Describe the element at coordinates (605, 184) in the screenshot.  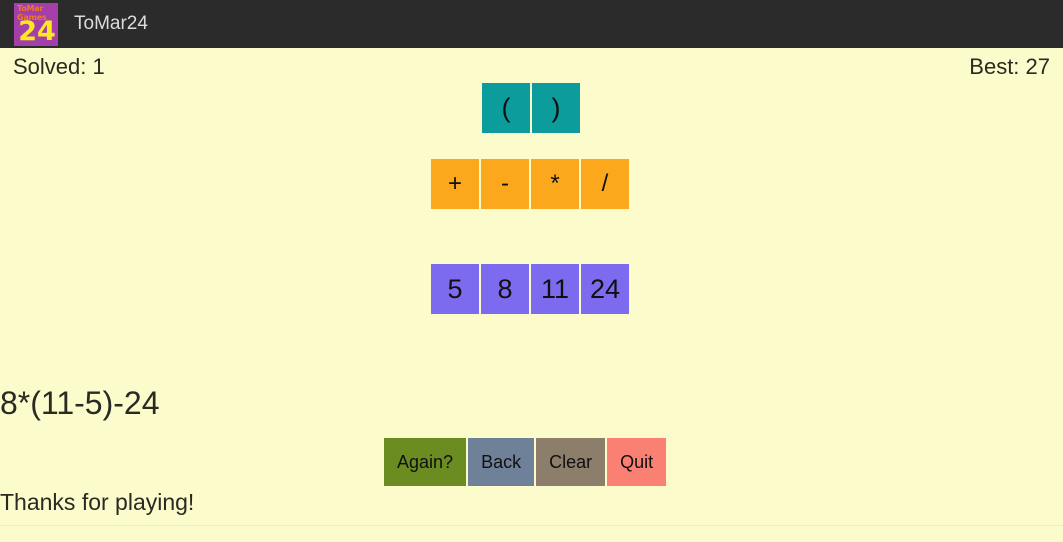
I see `operator-divide-button: /` at that location.